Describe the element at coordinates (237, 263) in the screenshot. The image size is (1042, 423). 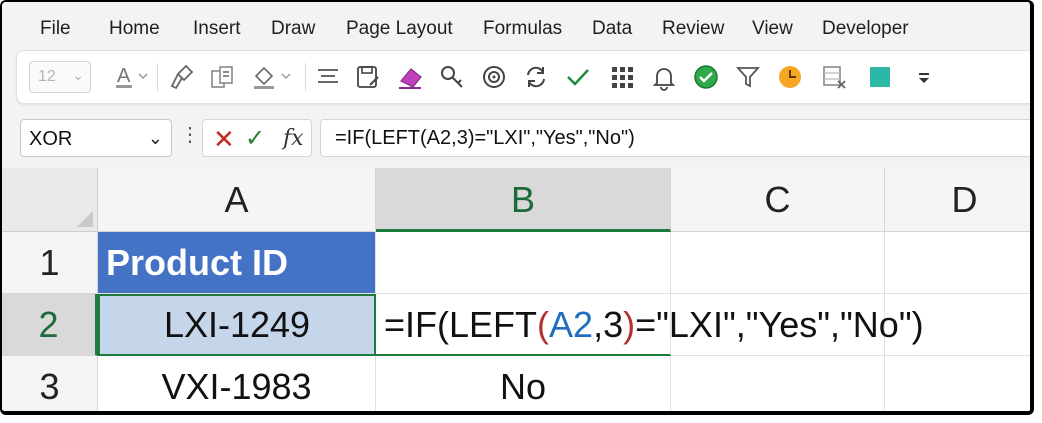
I see `cell-a1: Product ID` at that location.